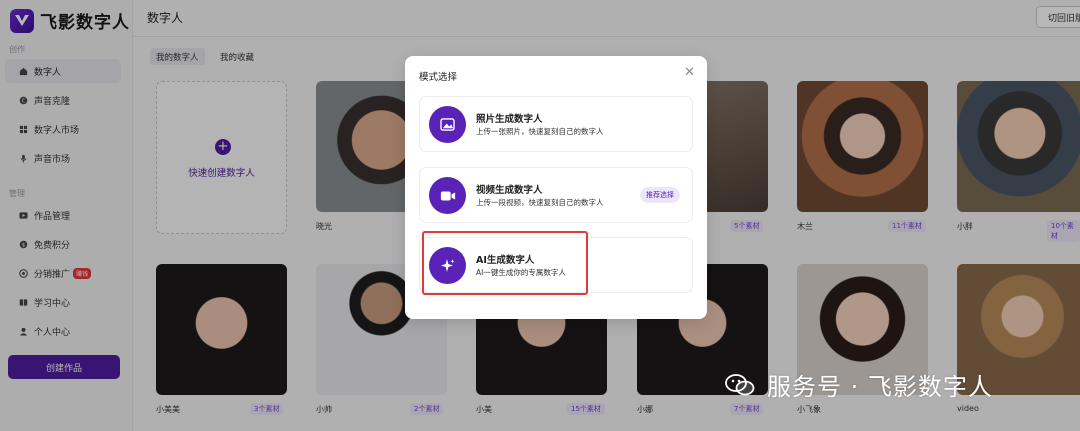  I want to click on video-camera-icon, so click(447, 195).